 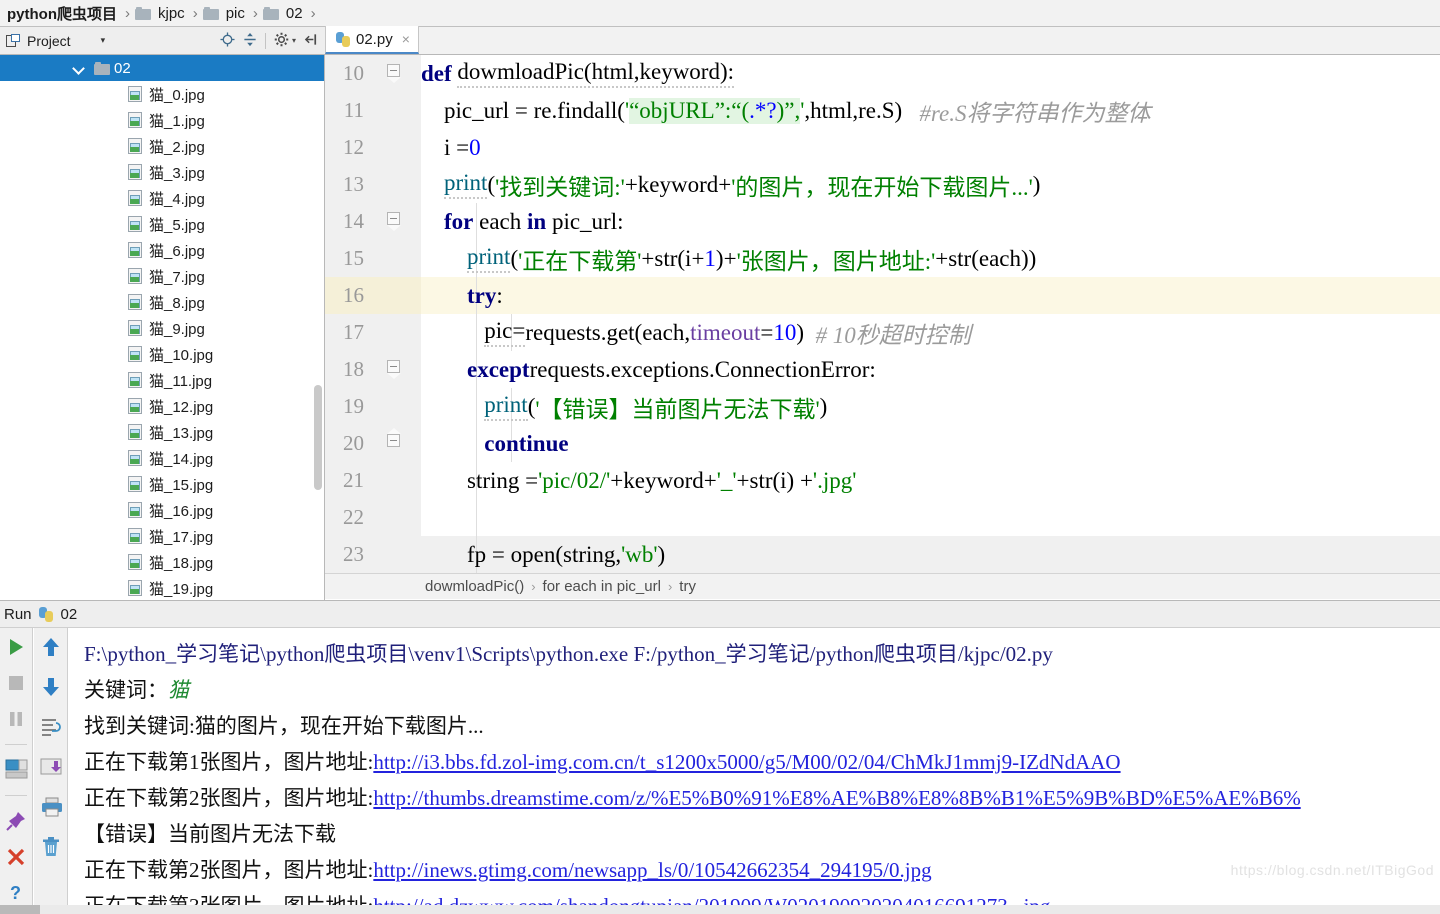 What do you see at coordinates (162, 198) in the screenshot?
I see `tree-file-item: 猫_4.jpg` at bounding box center [162, 198].